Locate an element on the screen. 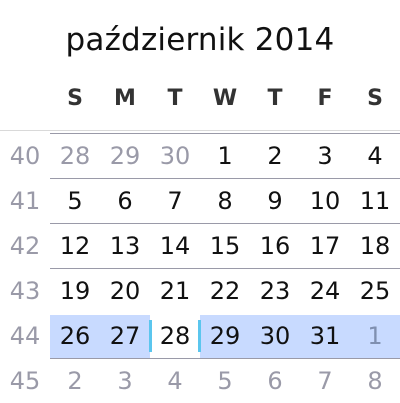 Image resolution: width=400 pixels, height=403 pixels. day-cell: 21 is located at coordinates (175, 291).